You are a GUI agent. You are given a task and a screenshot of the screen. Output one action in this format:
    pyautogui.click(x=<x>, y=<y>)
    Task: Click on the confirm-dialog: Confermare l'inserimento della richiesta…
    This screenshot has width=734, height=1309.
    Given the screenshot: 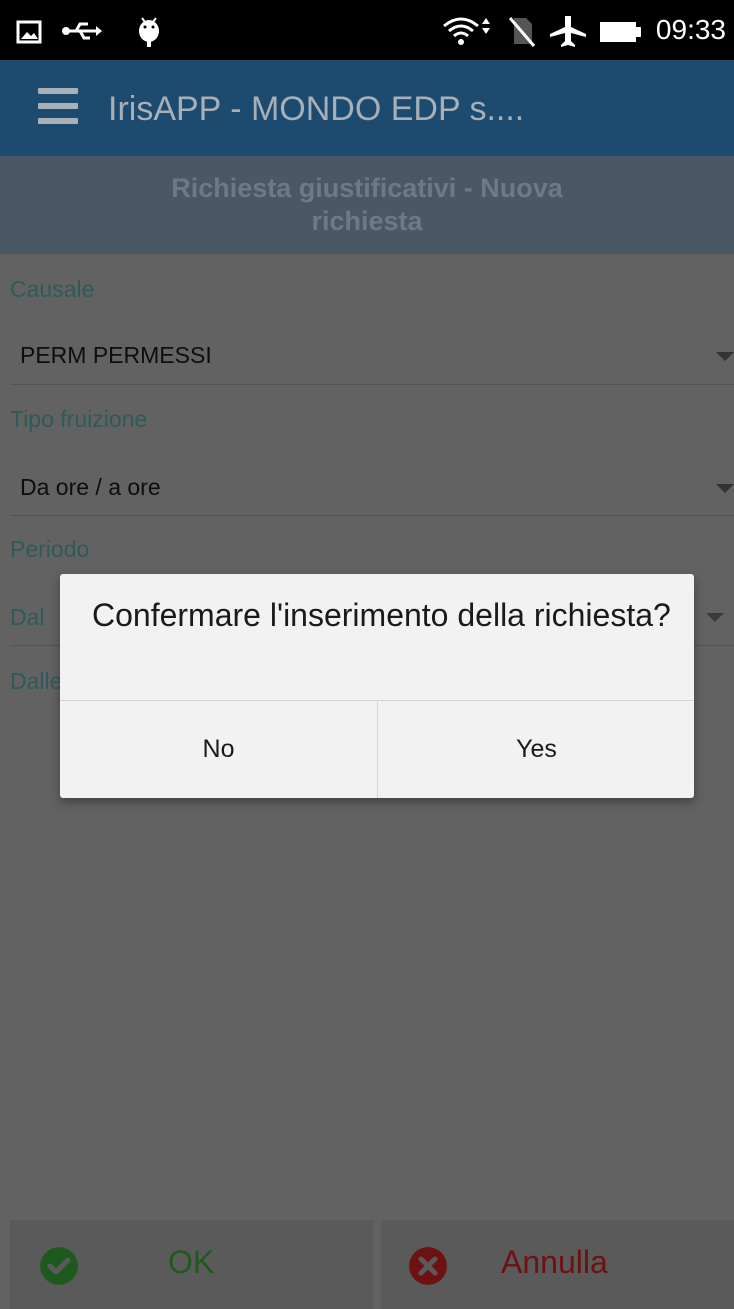 What is the action you would take?
    pyautogui.click(x=377, y=686)
    